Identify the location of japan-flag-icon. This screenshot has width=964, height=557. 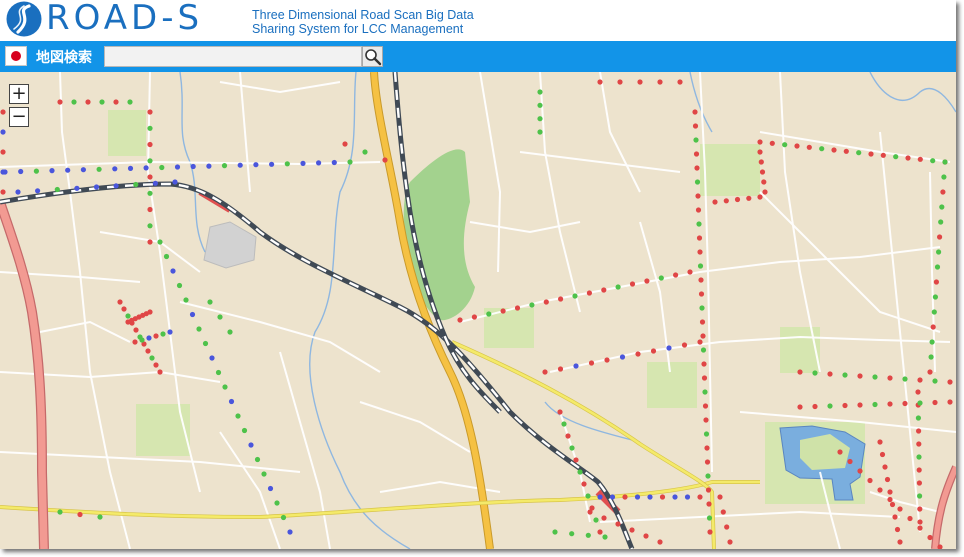
(16, 56).